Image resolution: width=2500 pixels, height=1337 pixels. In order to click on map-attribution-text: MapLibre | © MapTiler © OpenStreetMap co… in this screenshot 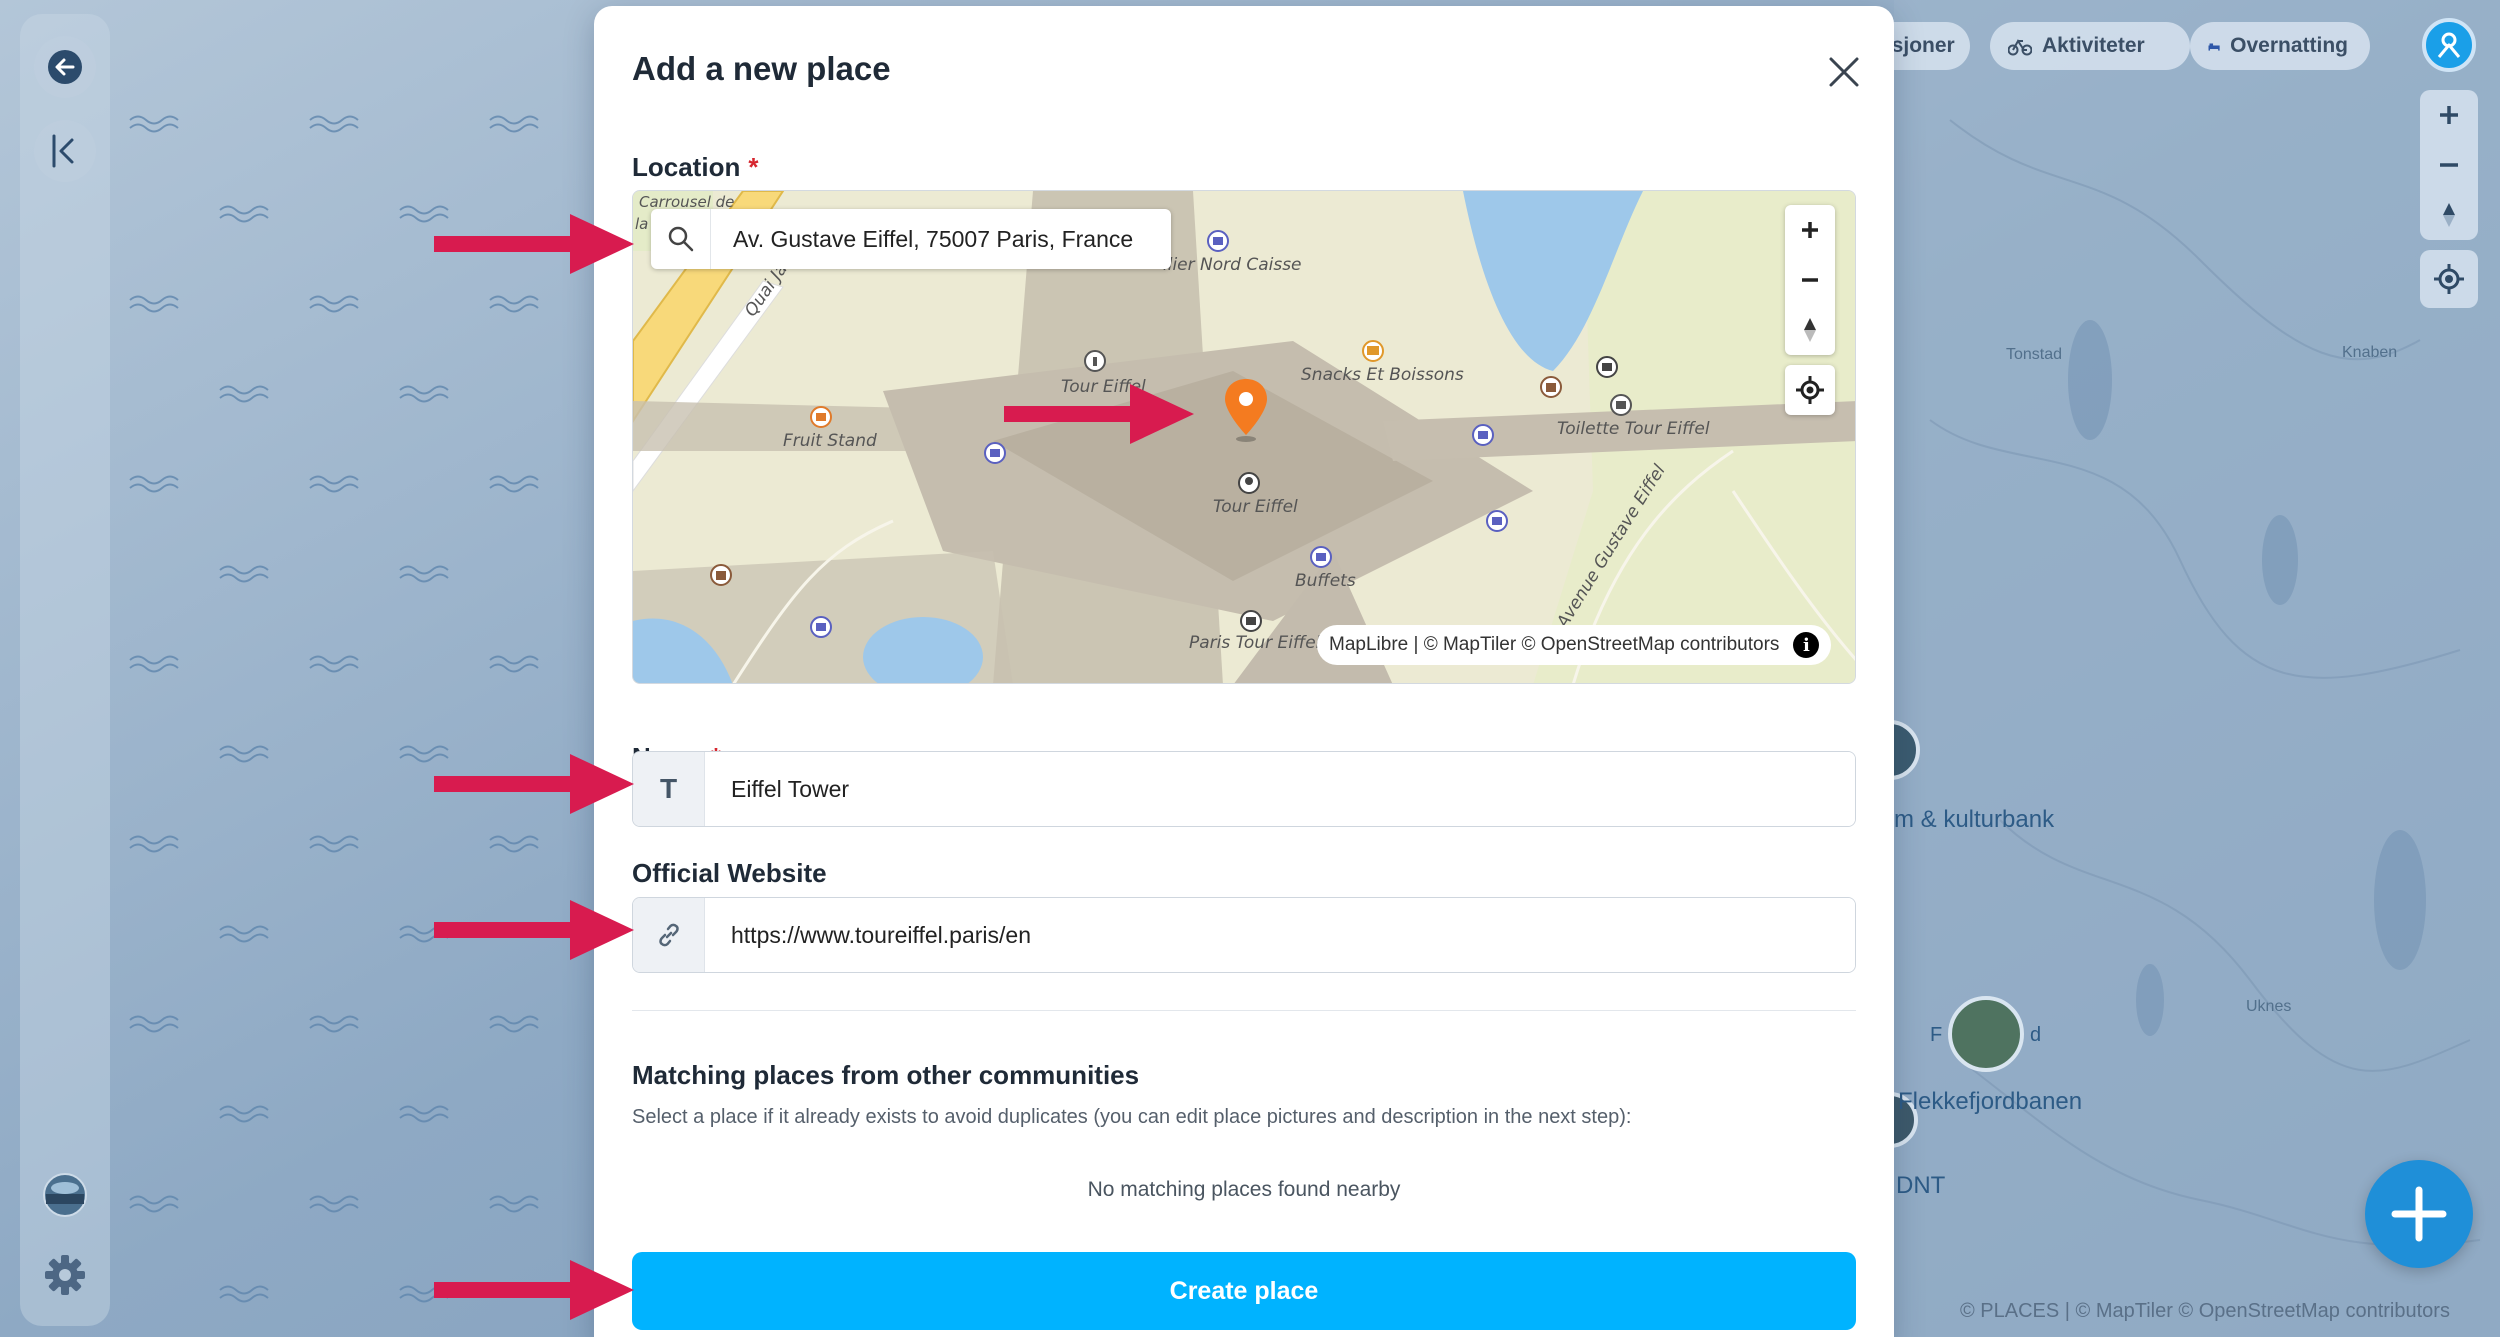, I will do `click(1554, 644)`.